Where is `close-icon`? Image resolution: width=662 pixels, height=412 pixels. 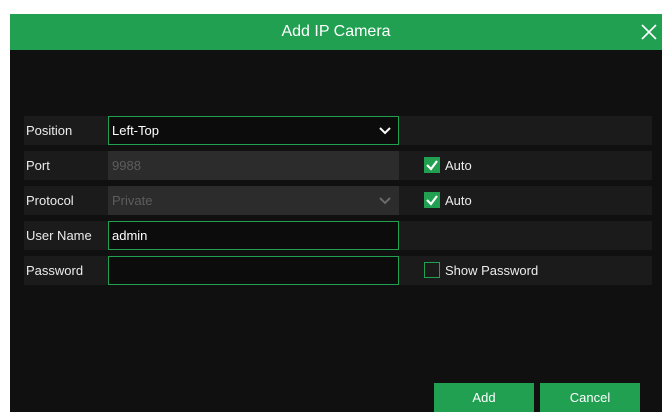 close-icon is located at coordinates (649, 32).